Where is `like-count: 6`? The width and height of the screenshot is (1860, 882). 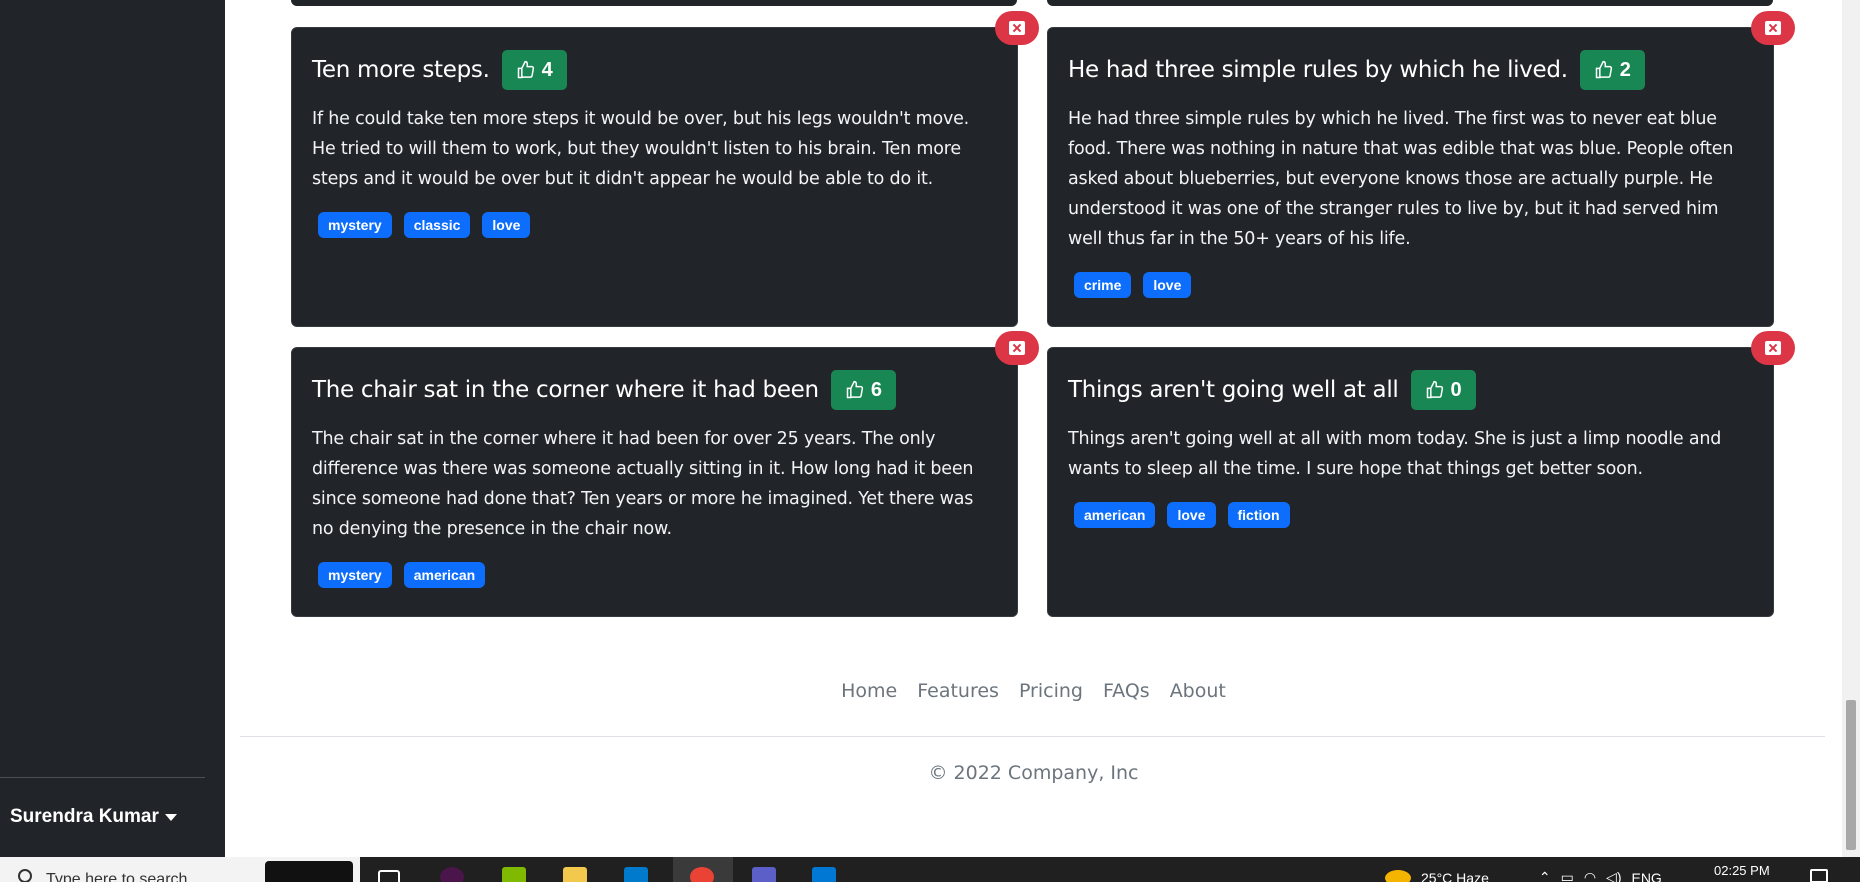
like-count: 6 is located at coordinates (876, 389).